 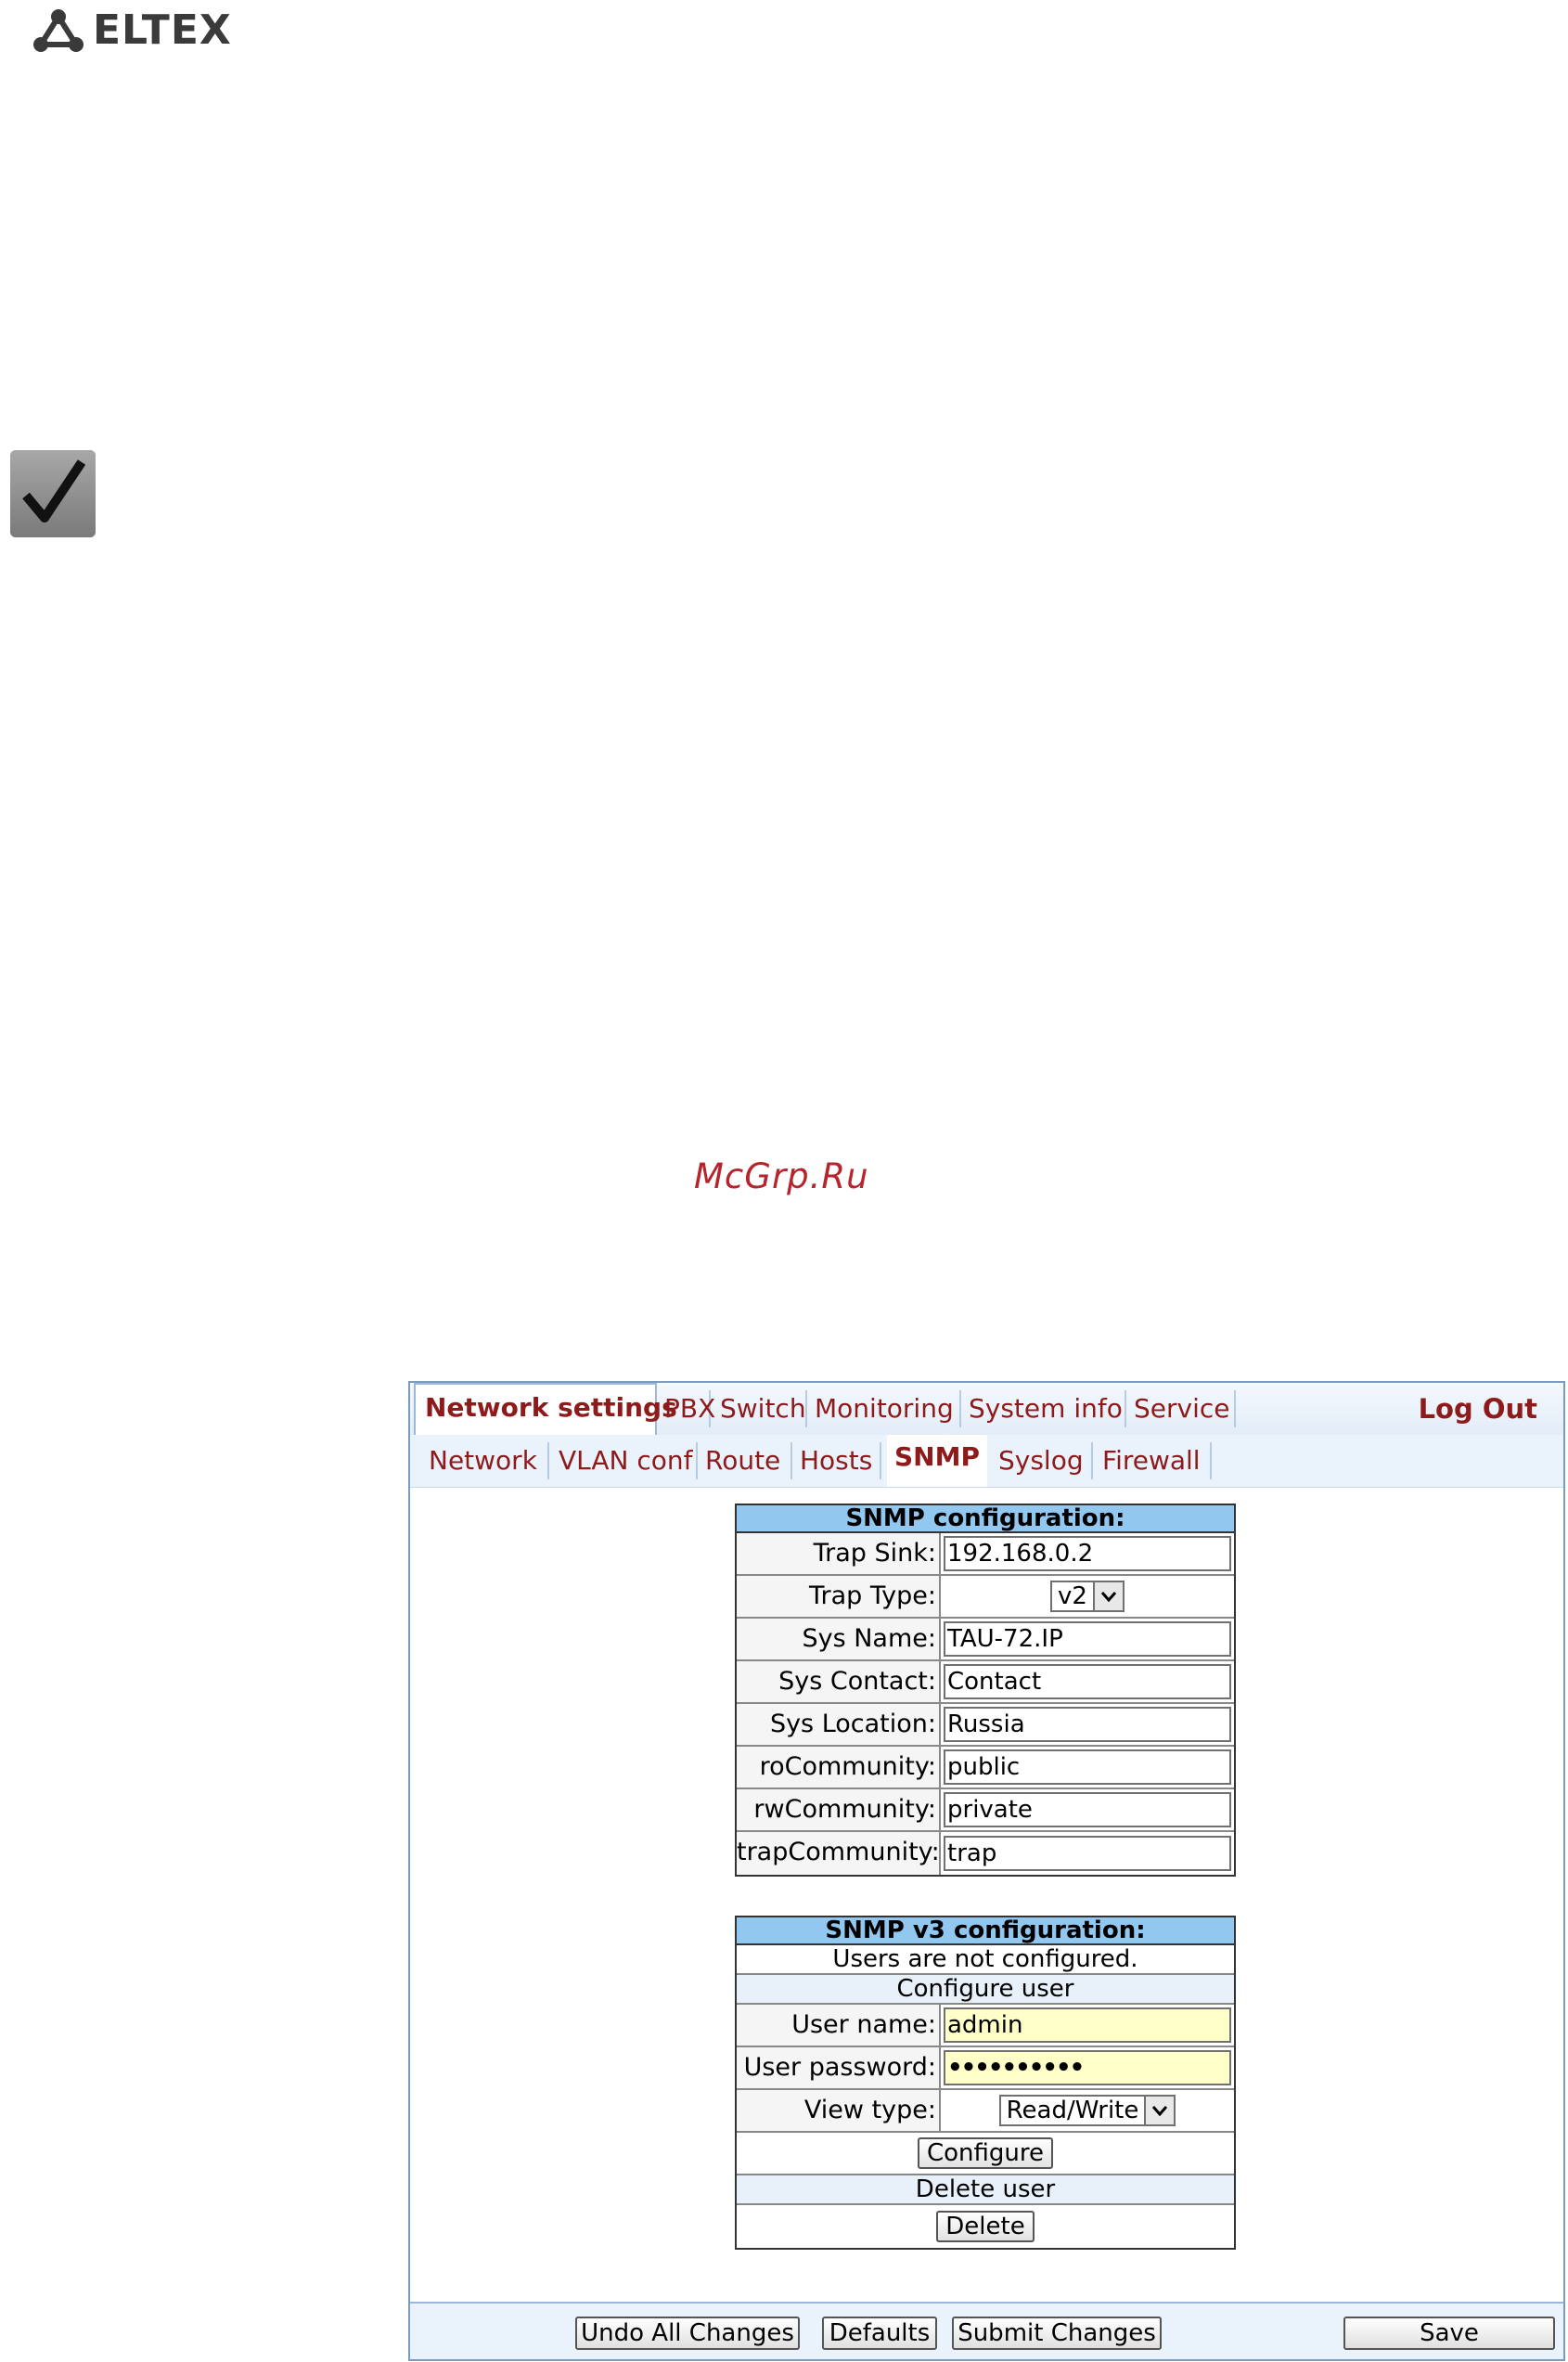 What do you see at coordinates (689, 1408) in the screenshot?
I see `tab-pbx: PBX` at bounding box center [689, 1408].